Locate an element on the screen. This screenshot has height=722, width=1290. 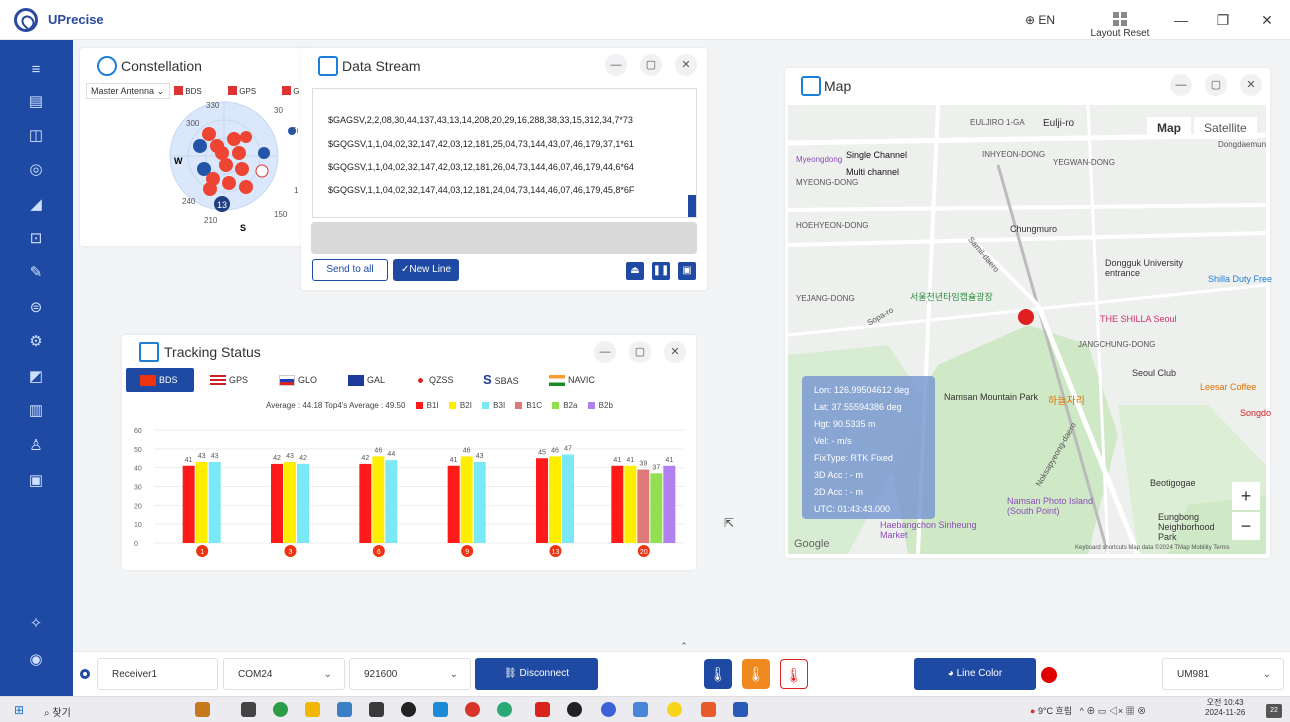
port-select: COM24 ⌄ is located at coordinates (284, 674).